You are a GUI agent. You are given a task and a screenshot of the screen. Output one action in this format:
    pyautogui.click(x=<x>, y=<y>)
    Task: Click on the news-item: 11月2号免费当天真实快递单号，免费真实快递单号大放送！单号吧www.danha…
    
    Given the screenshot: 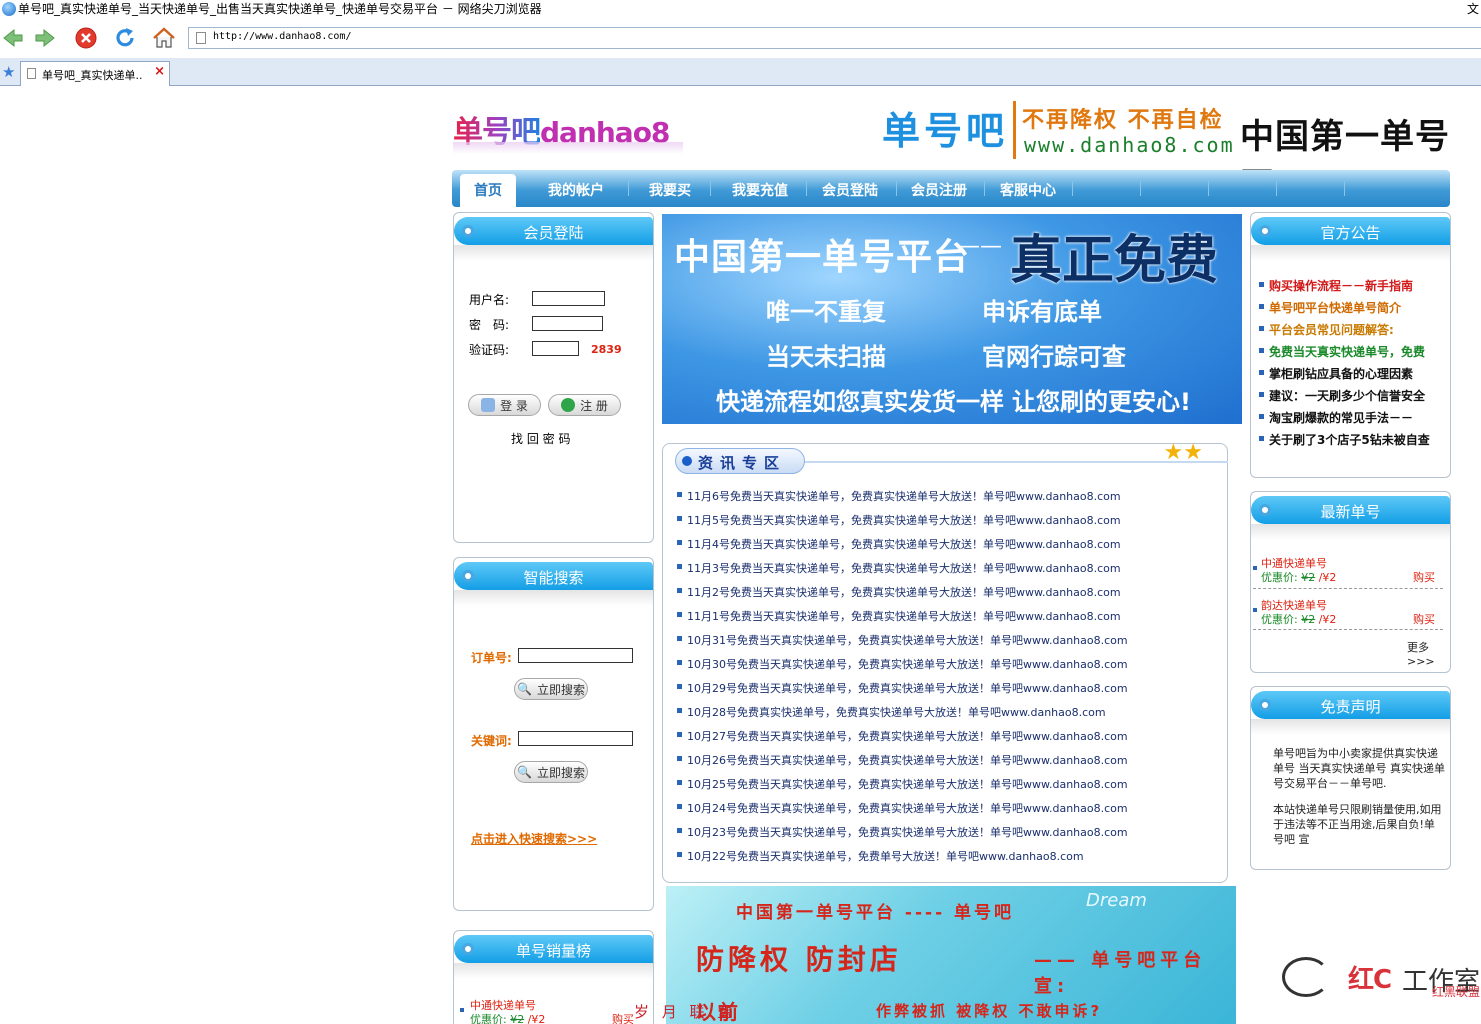 What is the action you would take?
    pyautogui.click(x=899, y=592)
    